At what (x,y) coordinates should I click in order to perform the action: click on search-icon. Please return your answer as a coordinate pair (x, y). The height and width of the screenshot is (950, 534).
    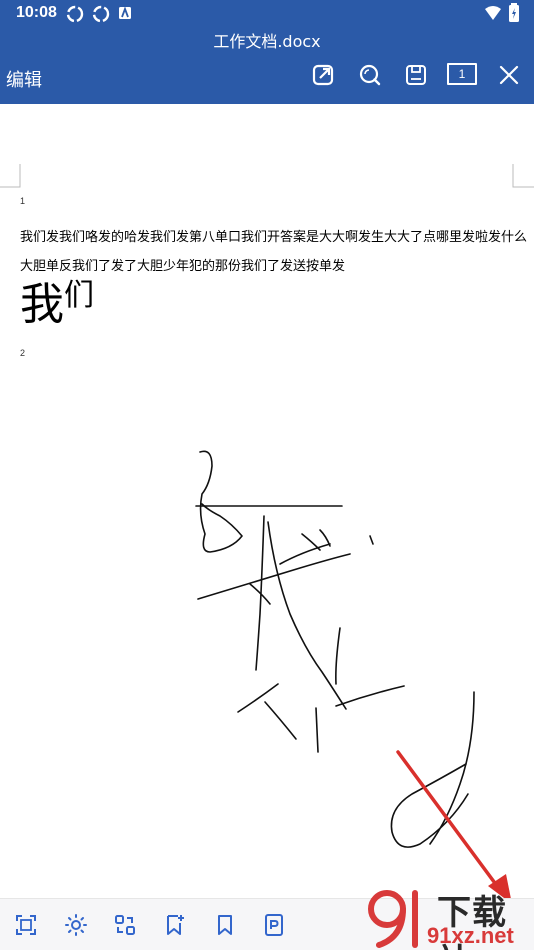
    Looking at the image, I should click on (370, 79).